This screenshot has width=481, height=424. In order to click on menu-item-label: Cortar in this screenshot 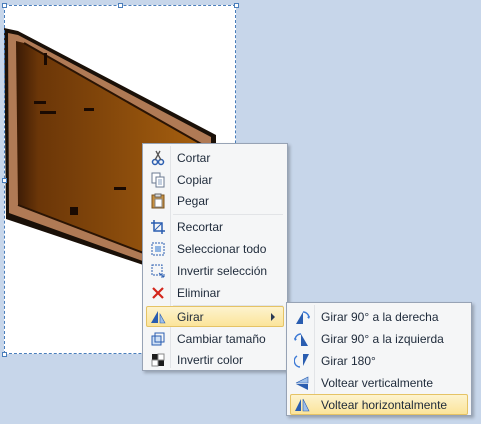, I will do `click(194, 158)`.